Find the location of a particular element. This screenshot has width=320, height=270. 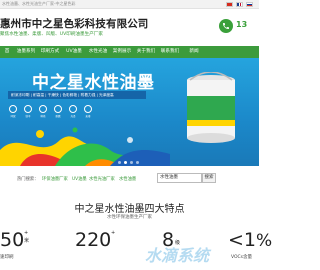

stat-vocs: <1% is located at coordinates (250, 240).